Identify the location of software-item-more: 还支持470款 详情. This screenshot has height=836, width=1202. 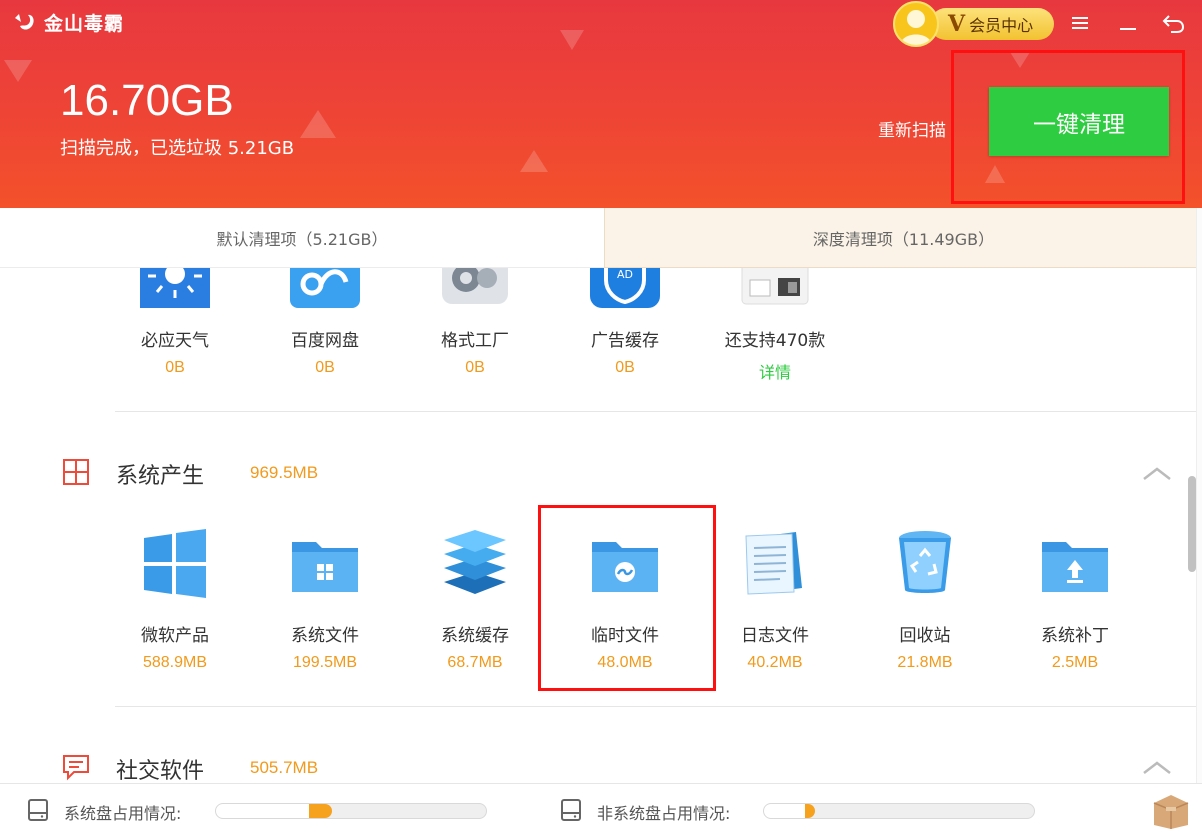
(775, 328).